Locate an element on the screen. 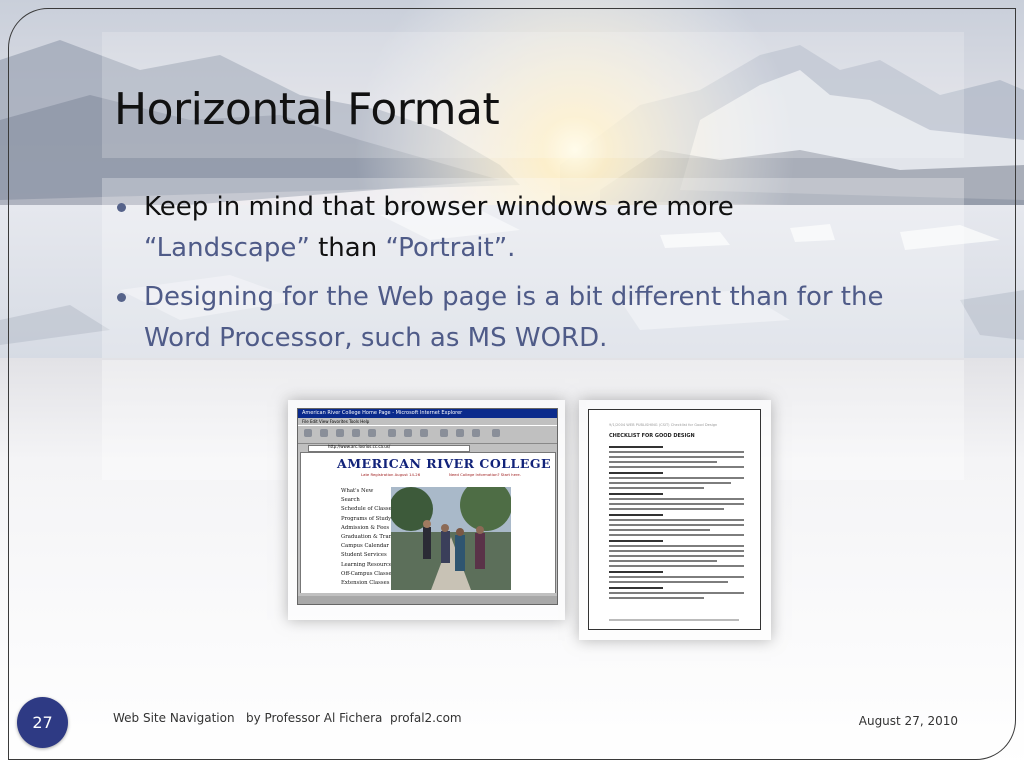  document-body-lines is located at coordinates (676, 522).